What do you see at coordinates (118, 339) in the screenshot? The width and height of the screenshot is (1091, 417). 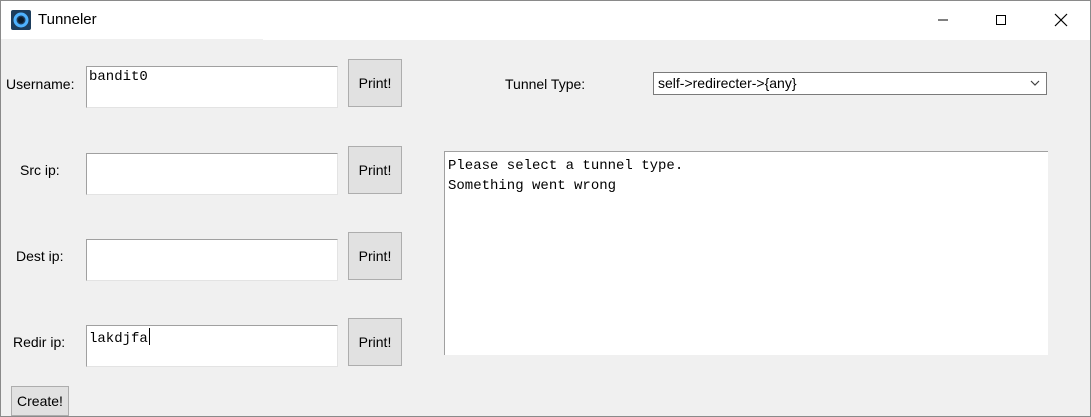 I see `redir-ip-input-value: lakdjfa` at bounding box center [118, 339].